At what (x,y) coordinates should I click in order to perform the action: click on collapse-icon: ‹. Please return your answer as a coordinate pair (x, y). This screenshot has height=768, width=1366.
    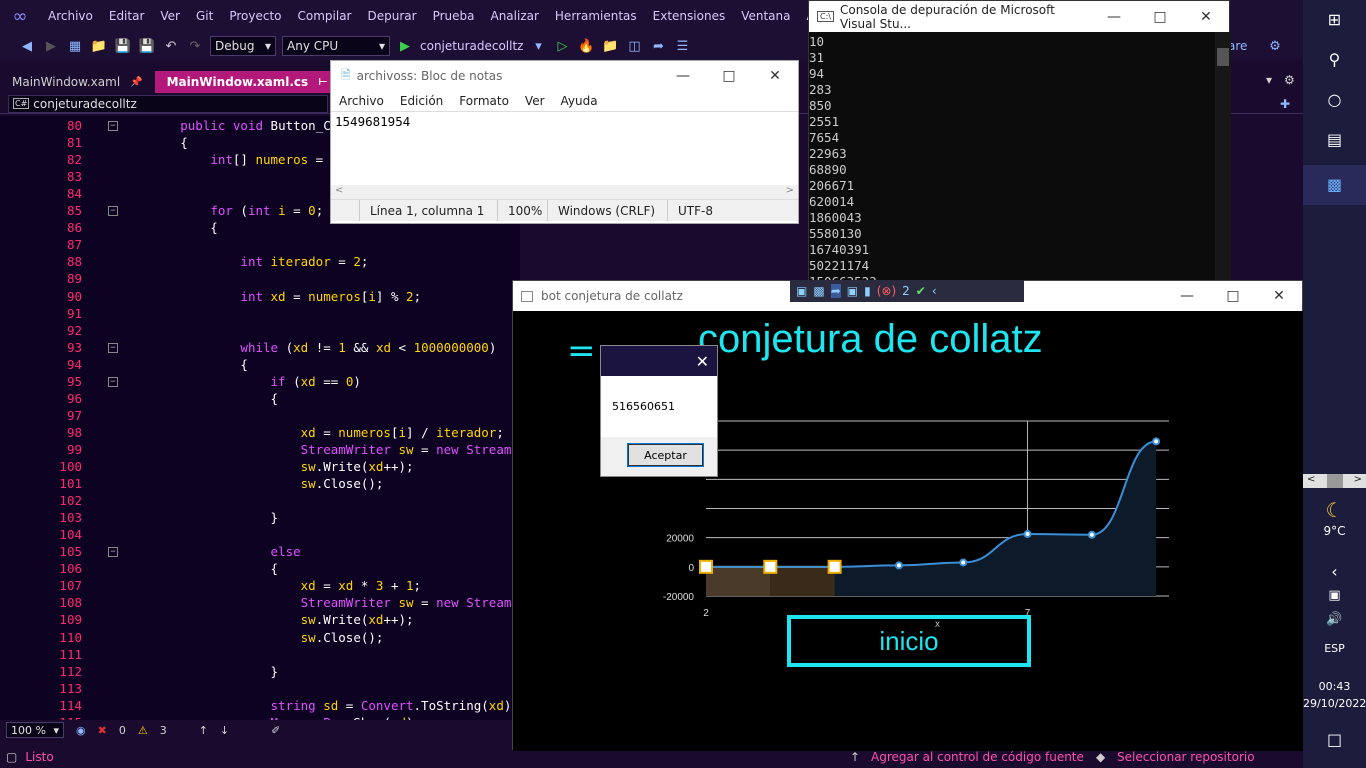
    Looking at the image, I should click on (934, 291).